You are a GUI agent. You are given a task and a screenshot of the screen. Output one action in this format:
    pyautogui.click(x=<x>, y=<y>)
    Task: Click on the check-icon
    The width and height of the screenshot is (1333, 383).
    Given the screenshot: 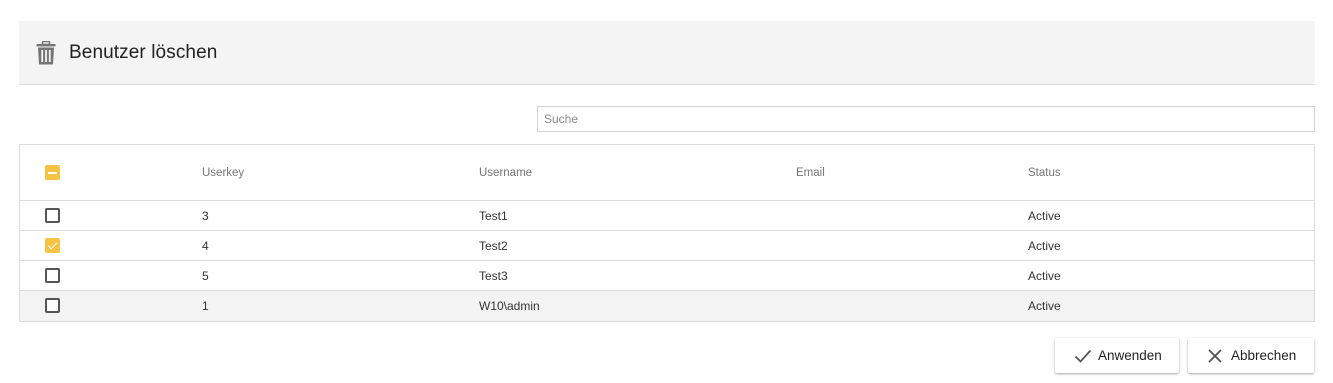 What is the action you would take?
    pyautogui.click(x=1083, y=356)
    